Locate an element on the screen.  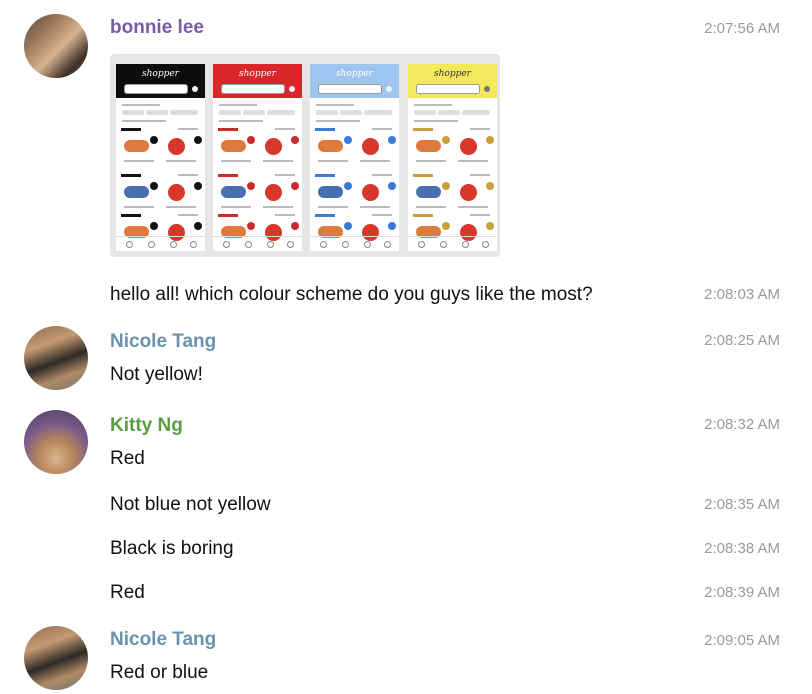
timestamp: 2:07:56 AM is located at coordinates (742, 28).